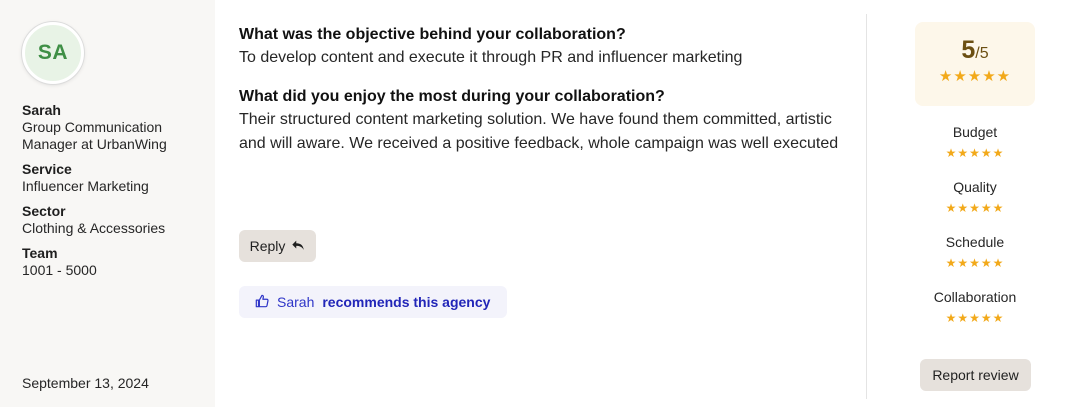 Image resolution: width=1075 pixels, height=407 pixels. What do you see at coordinates (975, 153) in the screenshot?
I see `rating-budget-stars-icon: ★★★★★` at bounding box center [975, 153].